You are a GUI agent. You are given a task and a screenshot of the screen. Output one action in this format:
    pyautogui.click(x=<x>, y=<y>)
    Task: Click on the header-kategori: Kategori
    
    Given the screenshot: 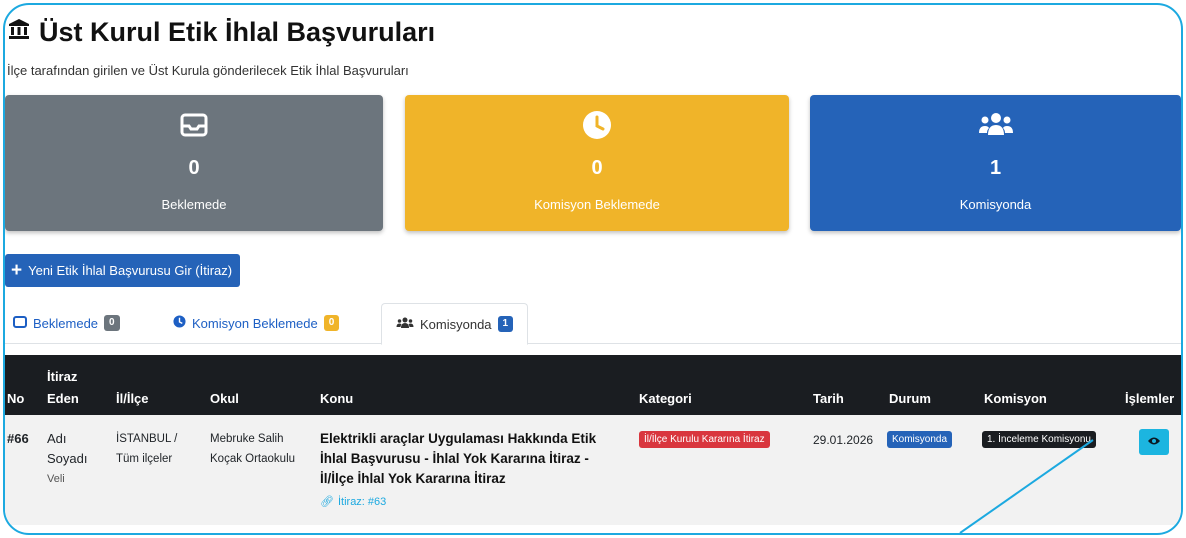 What is the action you would take?
    pyautogui.click(x=665, y=398)
    